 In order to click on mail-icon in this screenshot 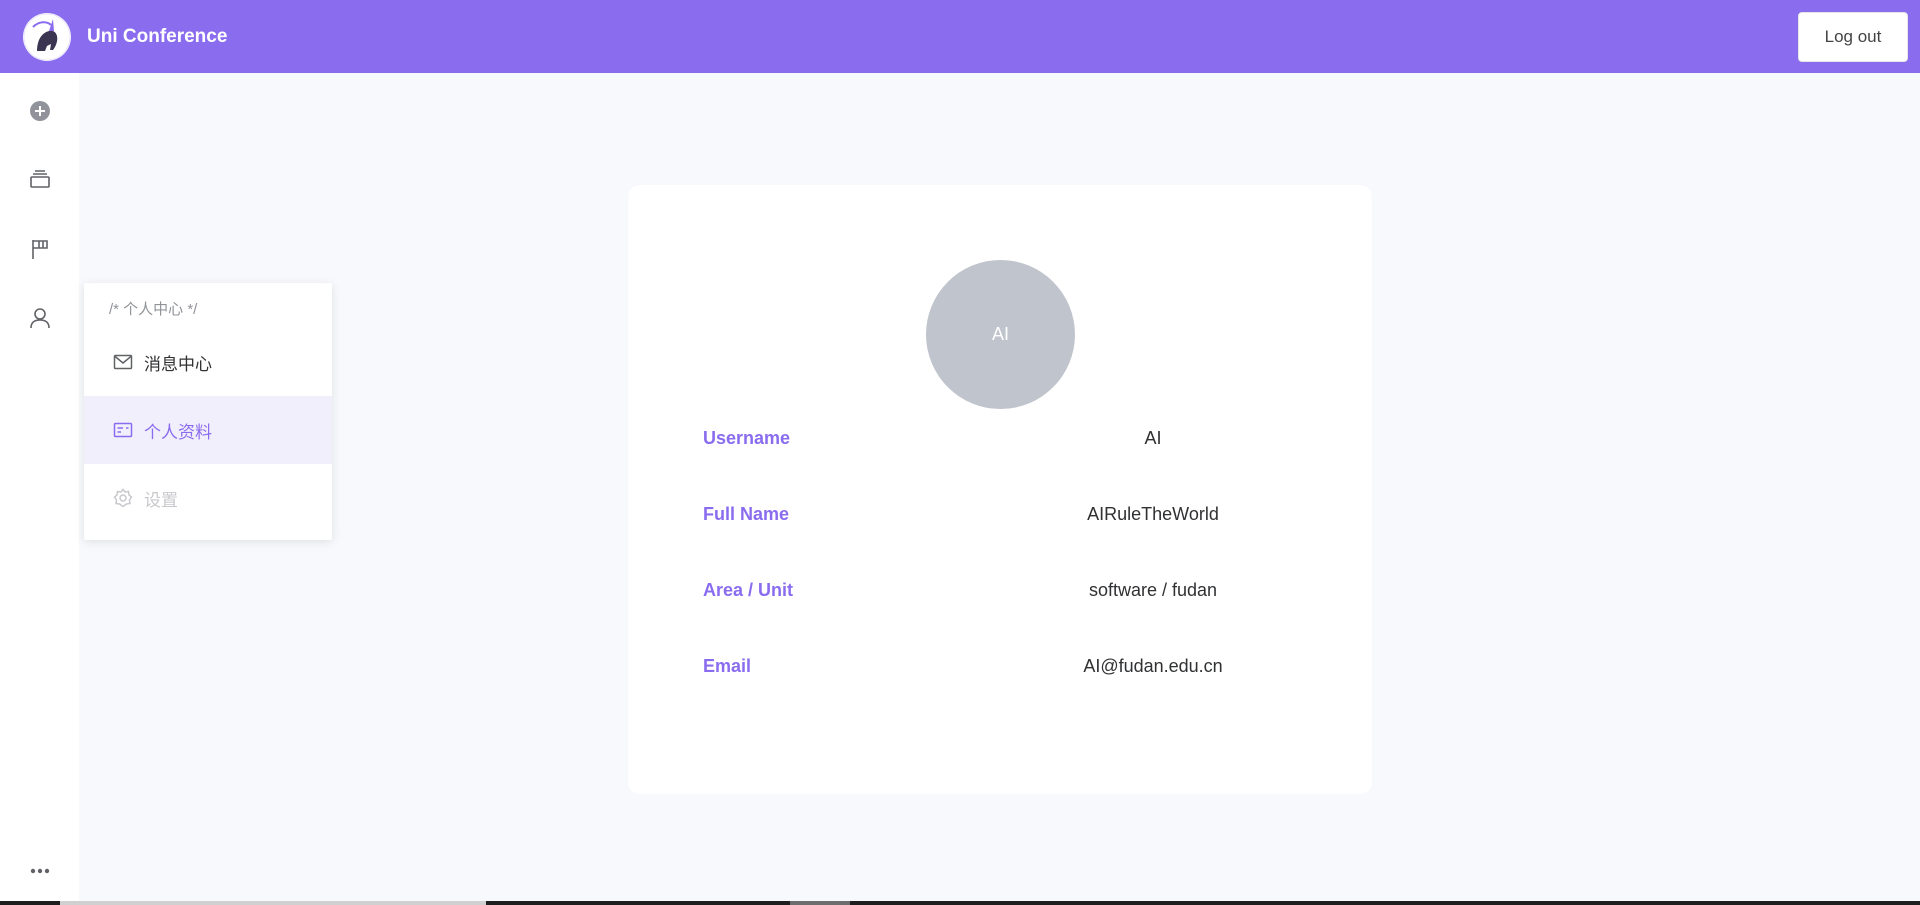, I will do `click(123, 362)`.